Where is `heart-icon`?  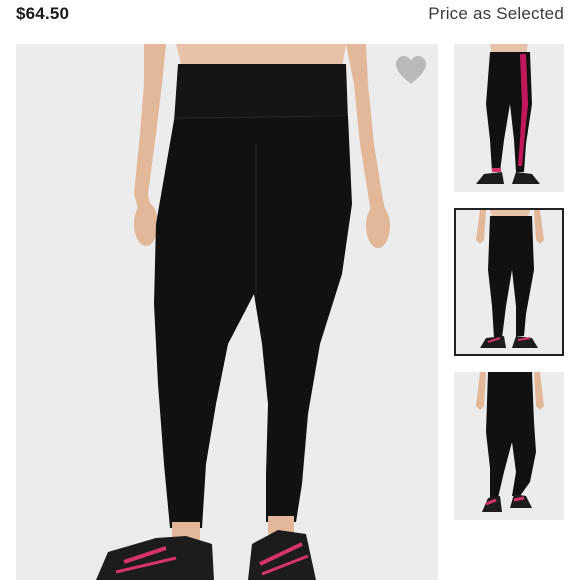
heart-icon is located at coordinates (411, 70).